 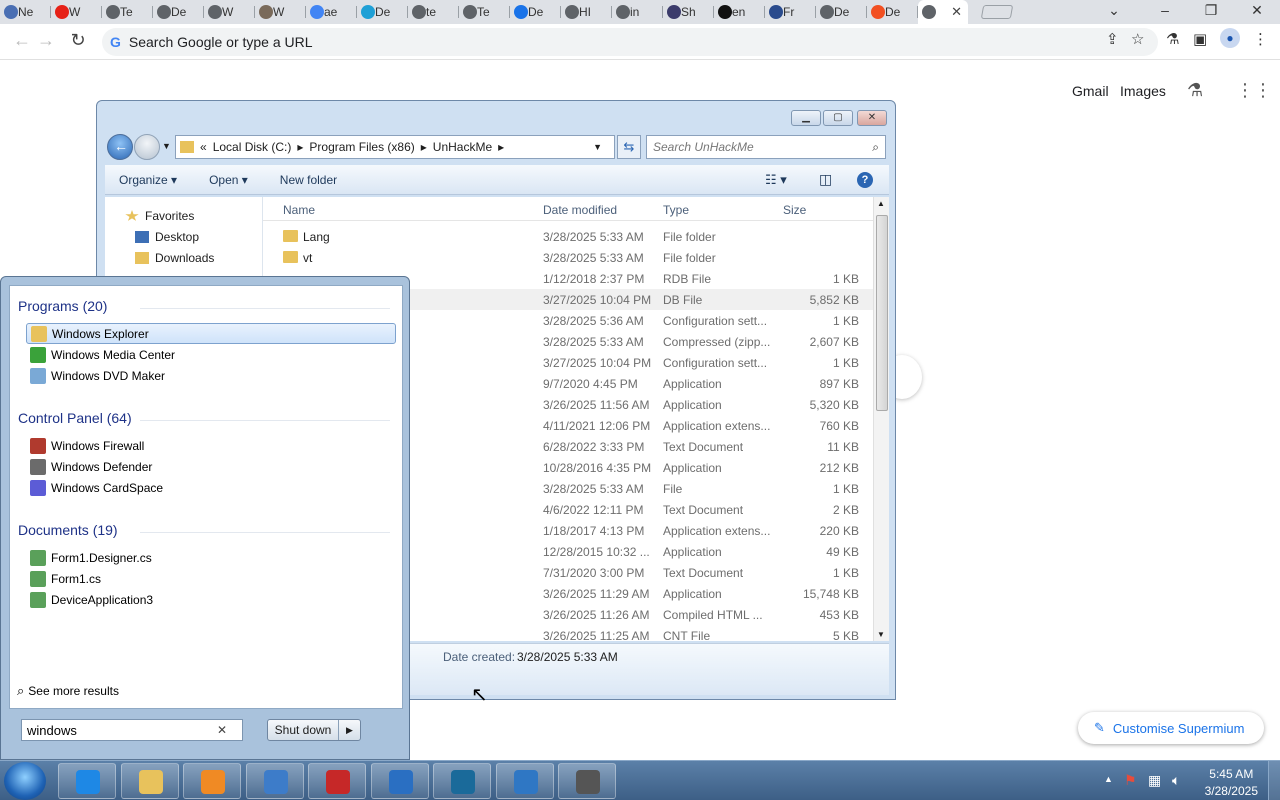 What do you see at coordinates (222, 730) in the screenshot?
I see `clear-search-icon: ✕` at bounding box center [222, 730].